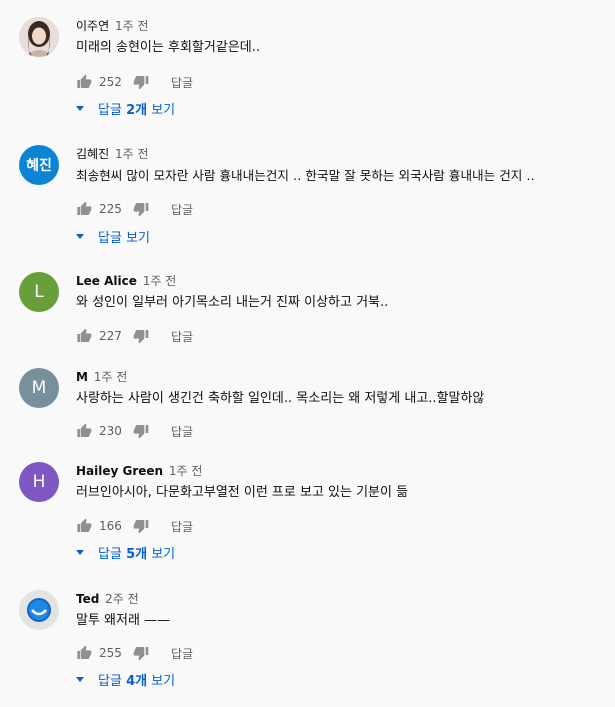 The width and height of the screenshot is (615, 707). I want to click on view-replies-button: 답글 5개 보기, so click(125, 552).